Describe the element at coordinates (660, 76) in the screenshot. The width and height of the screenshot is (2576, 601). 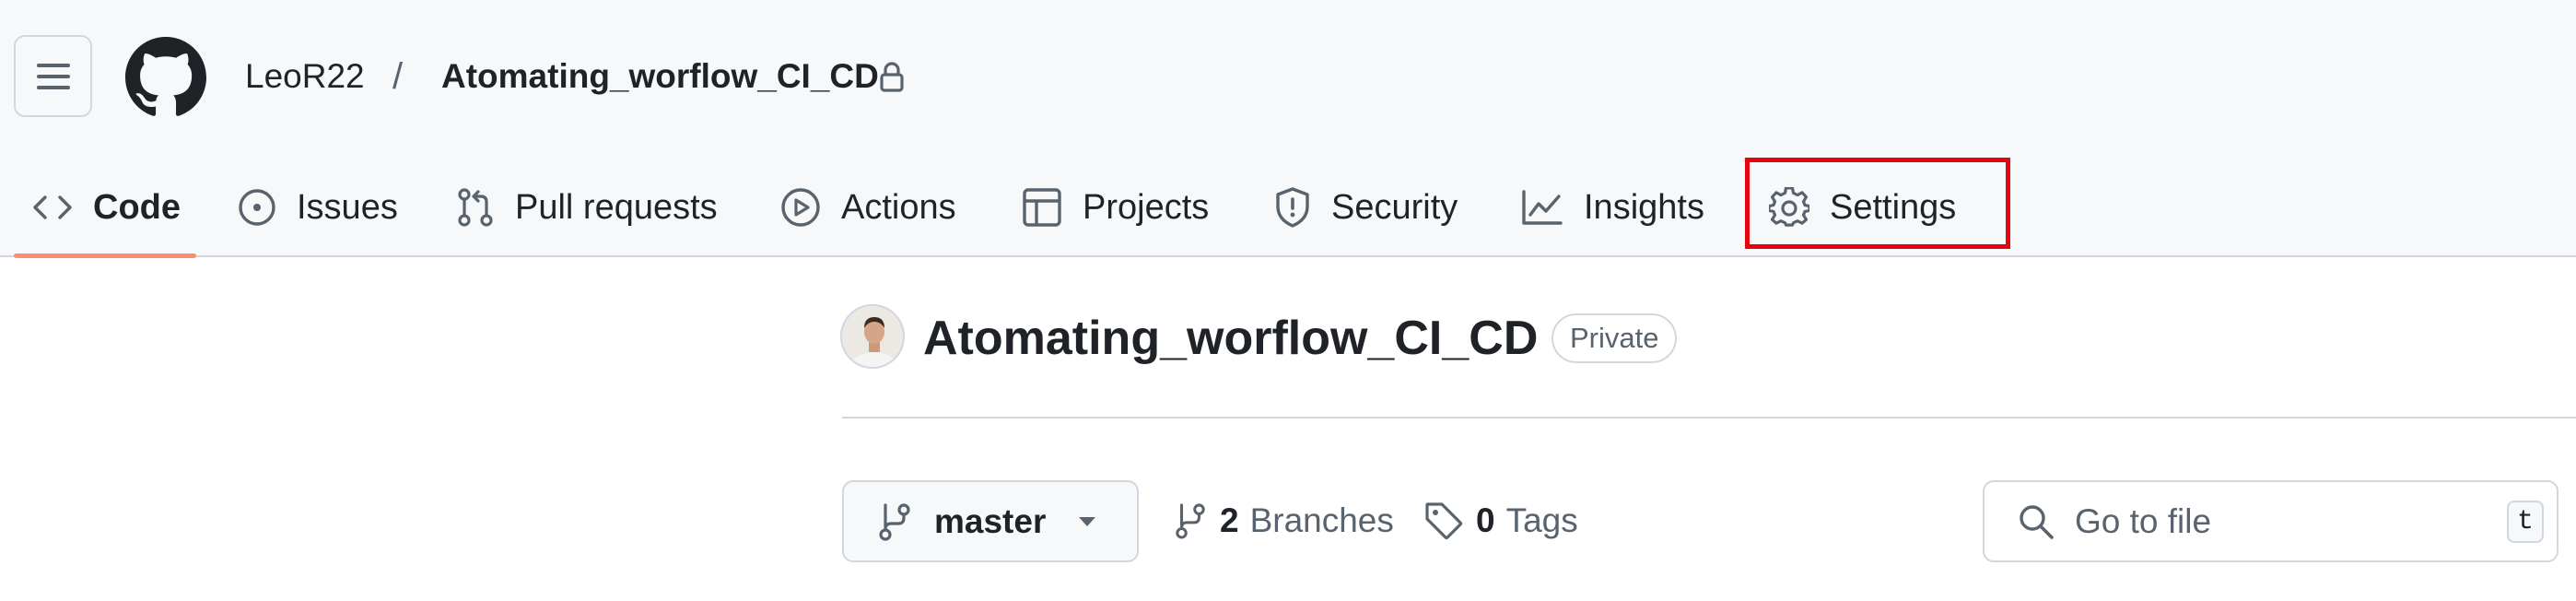
I see `breadcrumb-repo-link: Atomating_worflow_CI_CD` at that location.